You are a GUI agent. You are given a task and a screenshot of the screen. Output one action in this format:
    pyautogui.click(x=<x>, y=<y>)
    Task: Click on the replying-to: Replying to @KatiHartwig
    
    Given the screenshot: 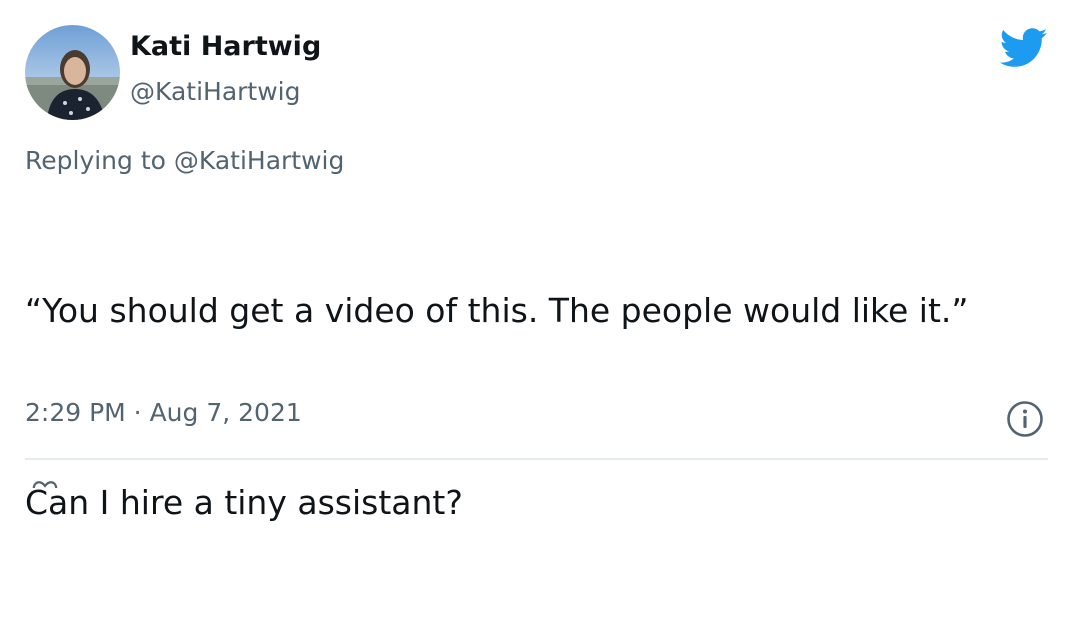 What is the action you would take?
    pyautogui.click(x=184, y=160)
    